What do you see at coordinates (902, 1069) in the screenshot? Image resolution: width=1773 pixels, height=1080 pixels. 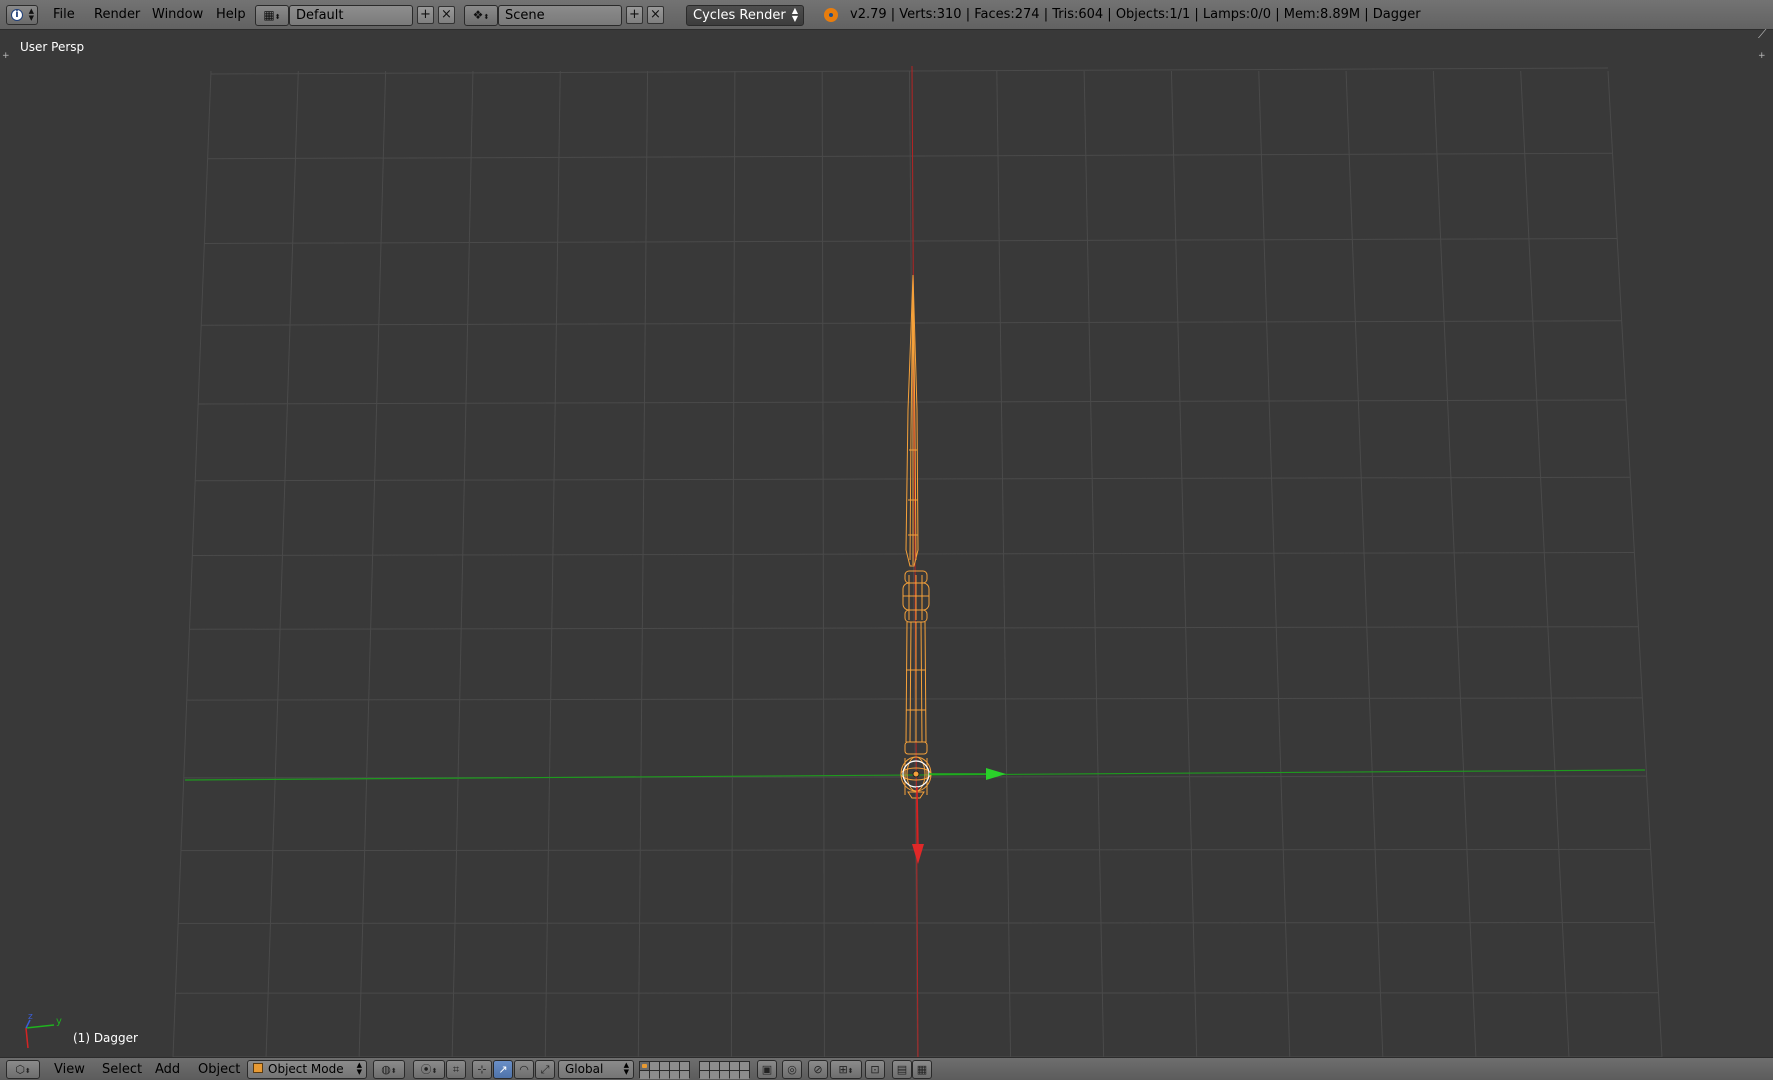 I see `opengl-render-image-button: ▤` at bounding box center [902, 1069].